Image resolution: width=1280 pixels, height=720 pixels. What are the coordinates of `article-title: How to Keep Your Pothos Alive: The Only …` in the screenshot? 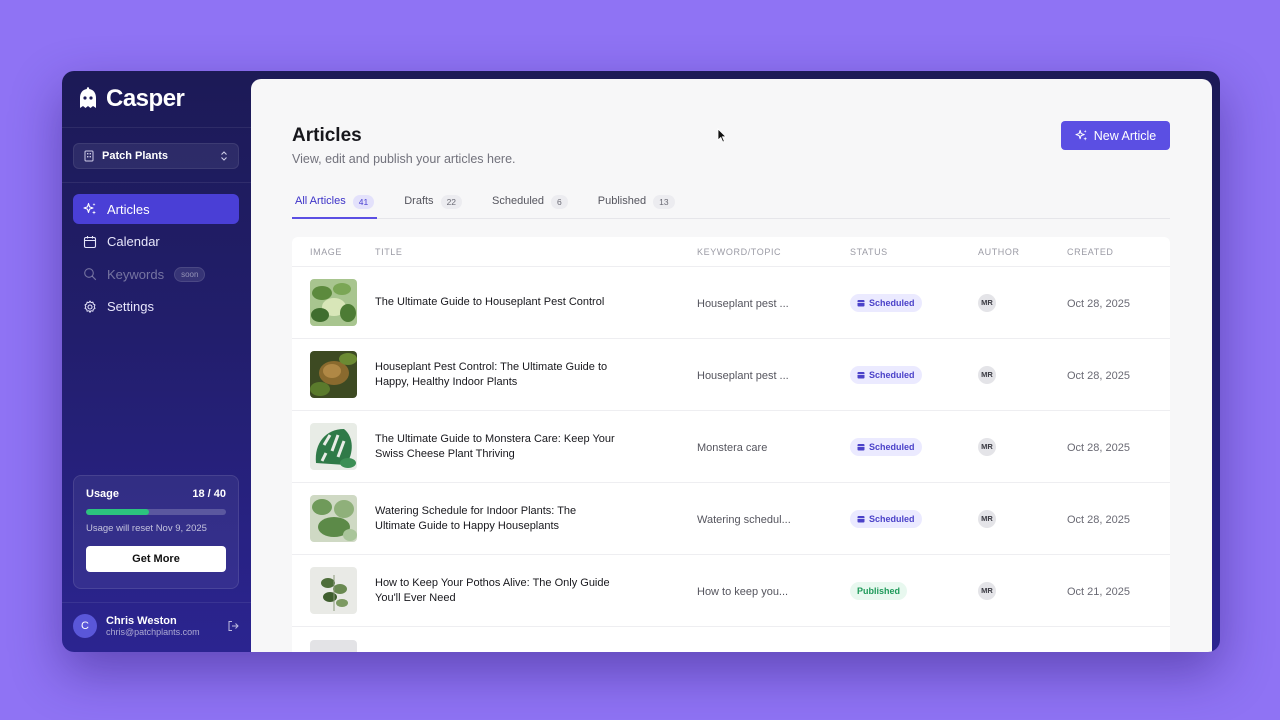 It's located at (492, 590).